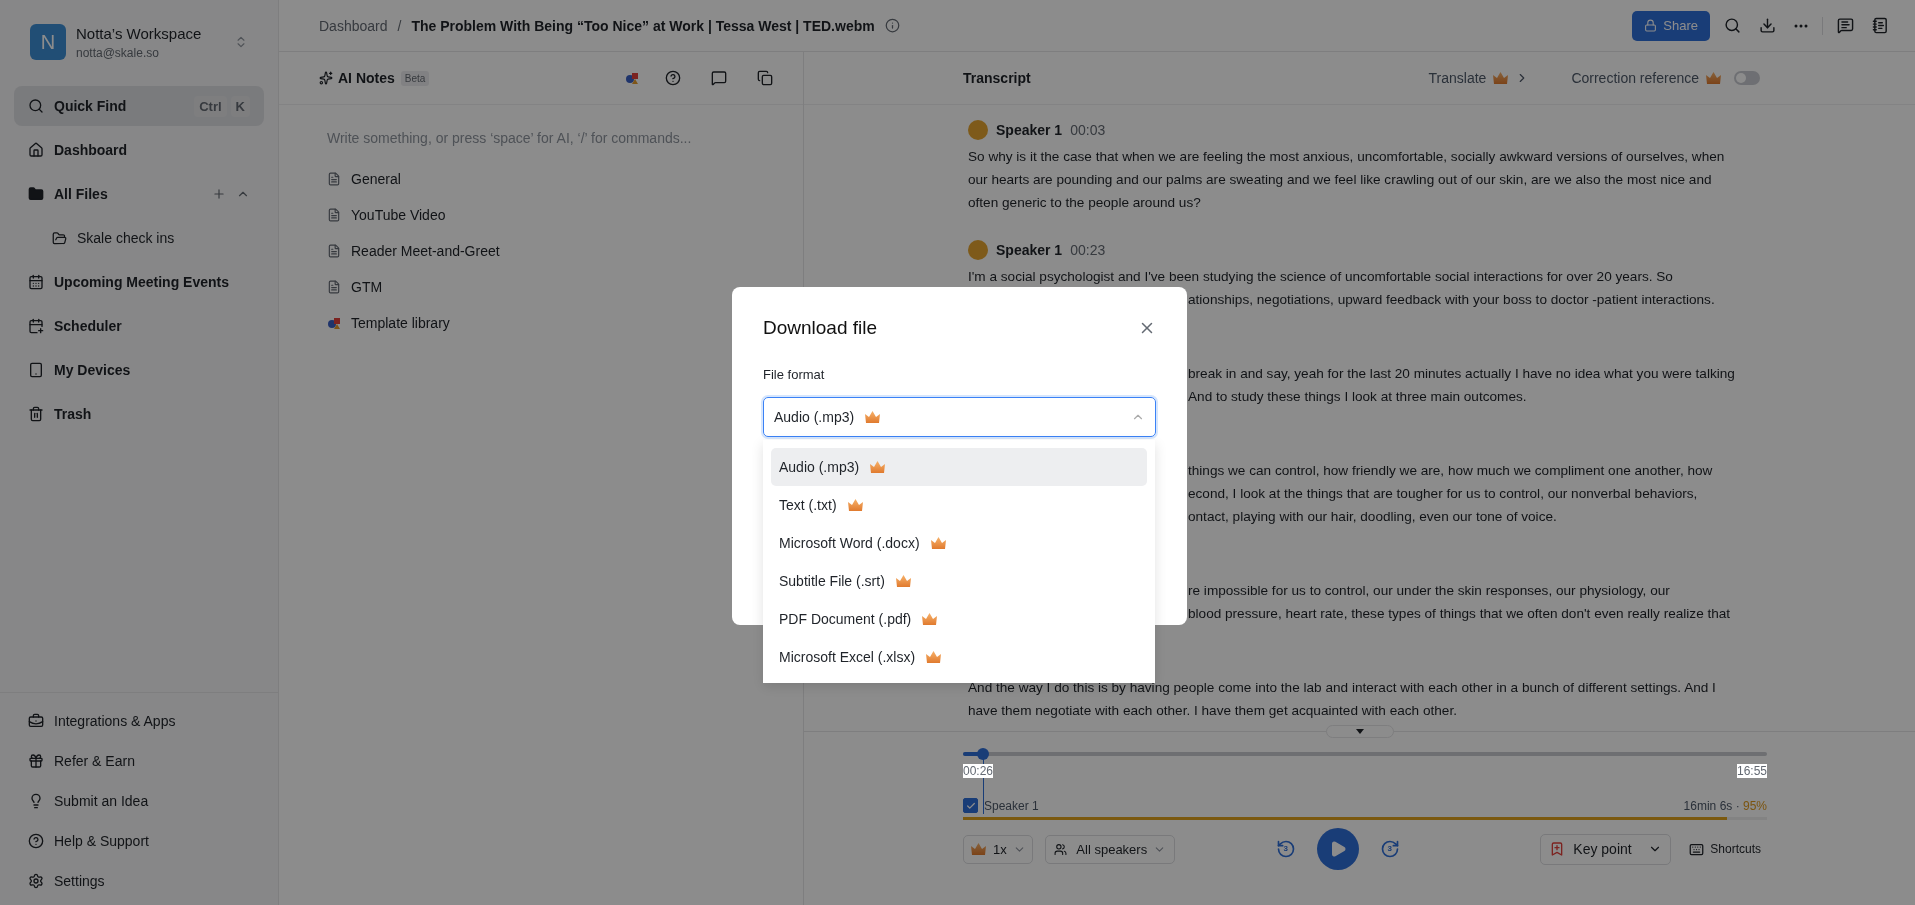 The width and height of the screenshot is (1915, 905). Describe the element at coordinates (1372, 516) in the screenshot. I see `transcript-text: ontact, playing with our hair, doodling, even our tone of voice.` at that location.